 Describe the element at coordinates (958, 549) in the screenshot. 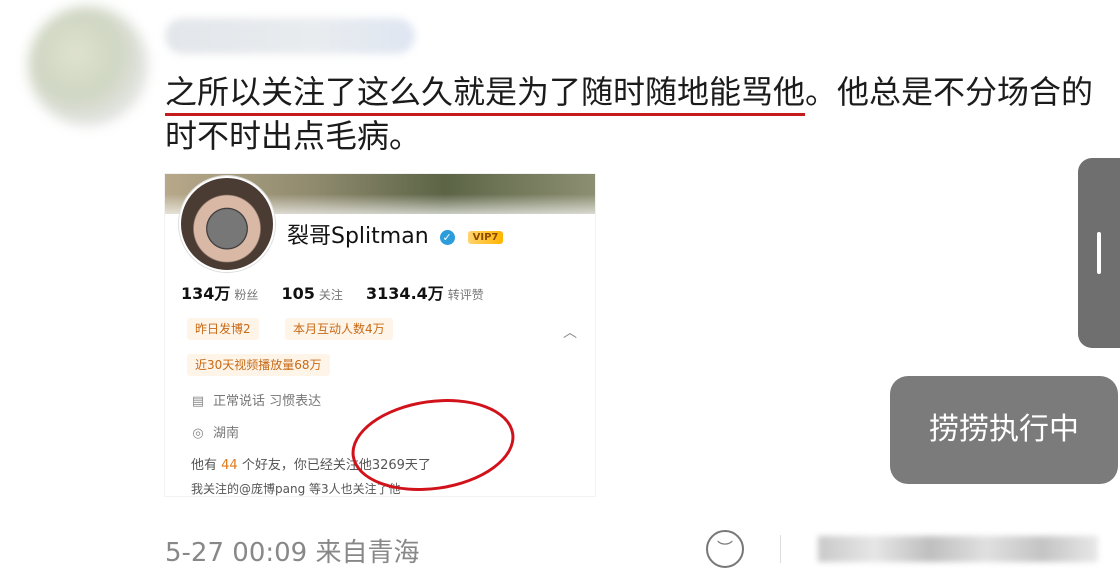

I see `footer-actions-blurred` at that location.